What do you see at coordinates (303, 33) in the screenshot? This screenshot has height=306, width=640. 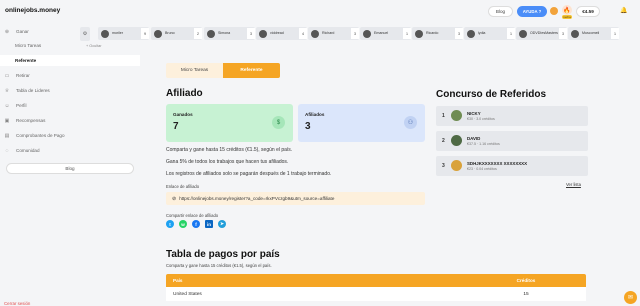 I see `ticker-count: 4` at bounding box center [303, 33].